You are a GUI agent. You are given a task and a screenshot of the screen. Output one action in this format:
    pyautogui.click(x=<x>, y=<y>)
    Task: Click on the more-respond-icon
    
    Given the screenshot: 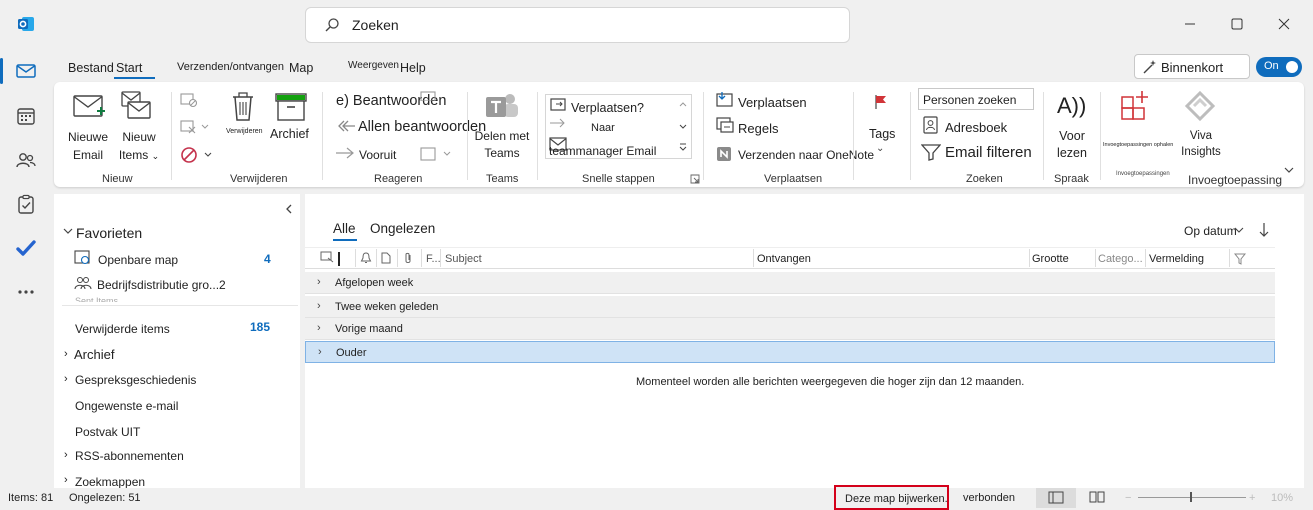 What is the action you would take?
    pyautogui.click(x=437, y=154)
    